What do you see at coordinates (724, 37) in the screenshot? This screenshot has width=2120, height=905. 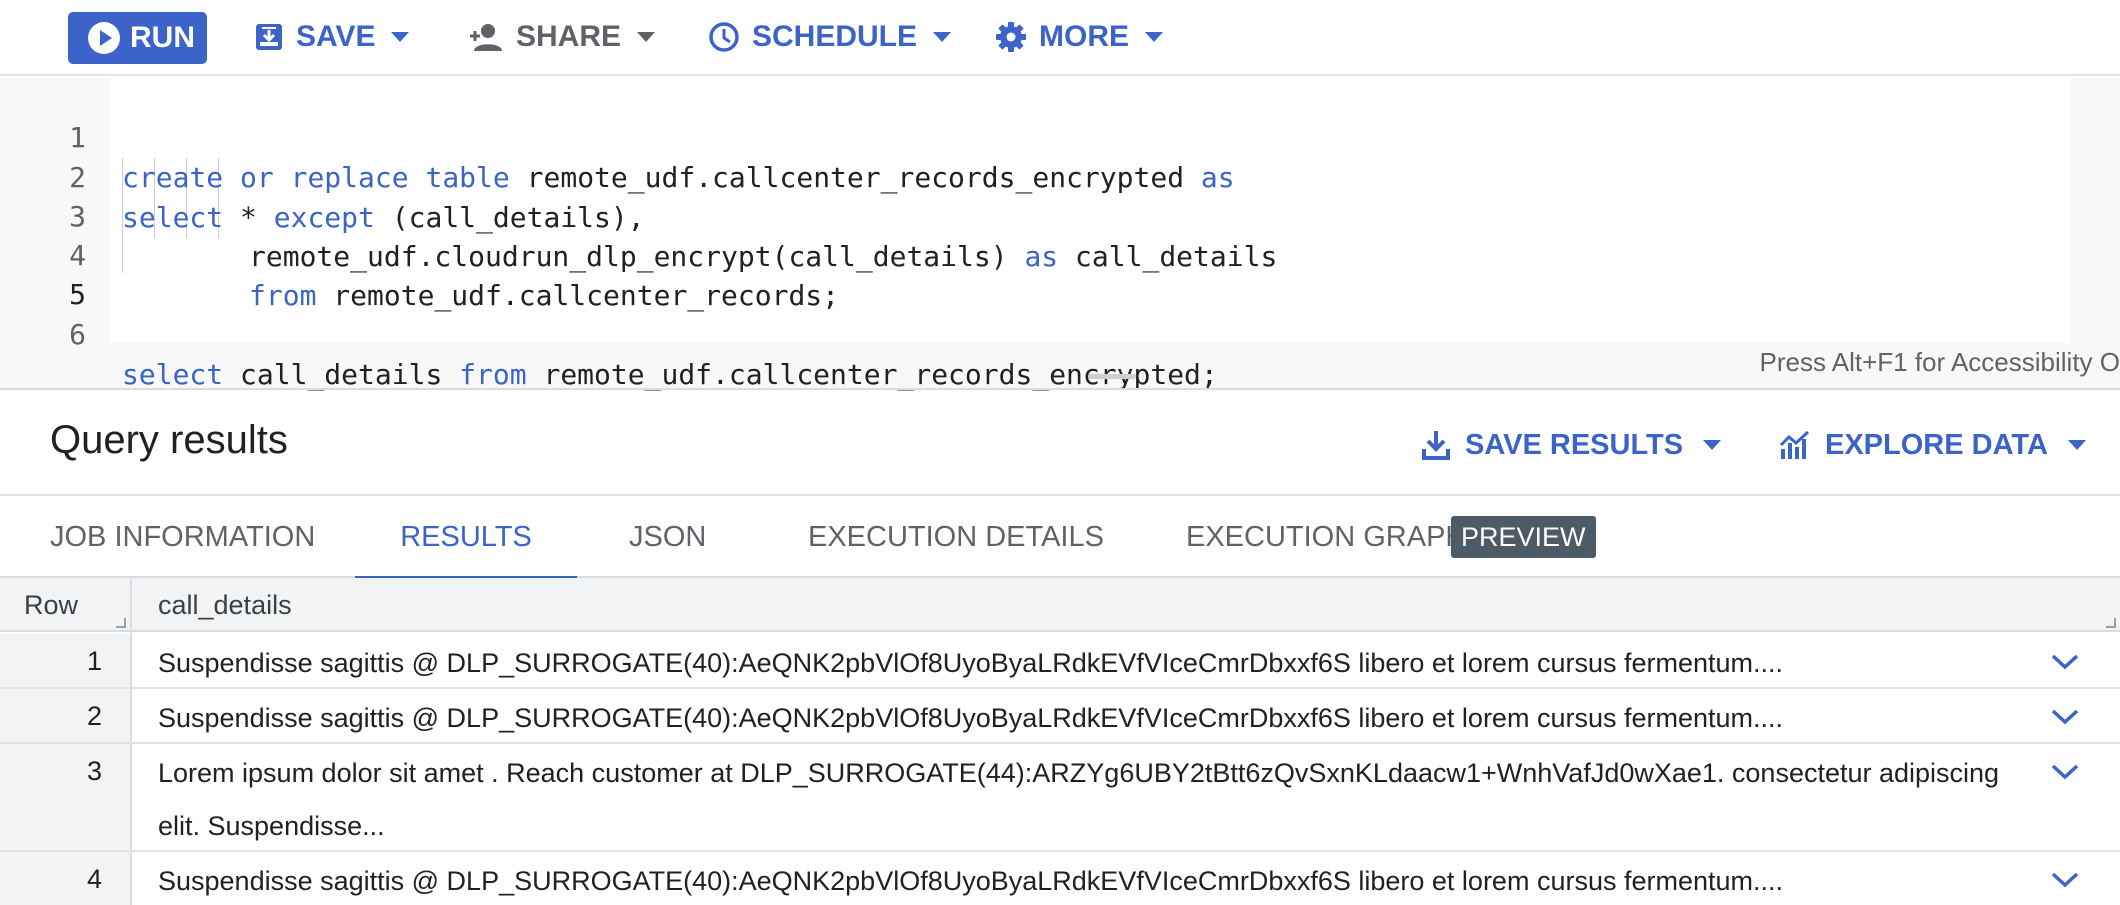 I see `clock-icon` at bounding box center [724, 37].